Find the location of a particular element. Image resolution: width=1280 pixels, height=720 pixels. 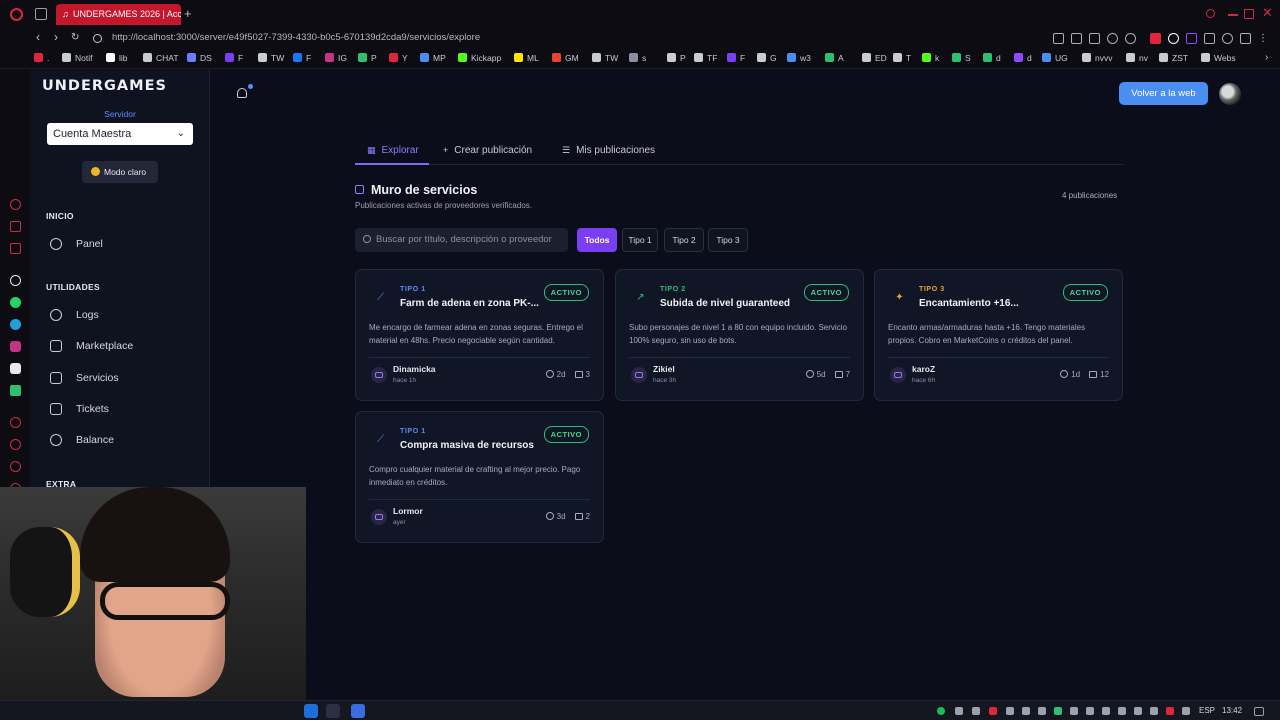

sidebar-item-balance: Balance is located at coordinates (123, 440).